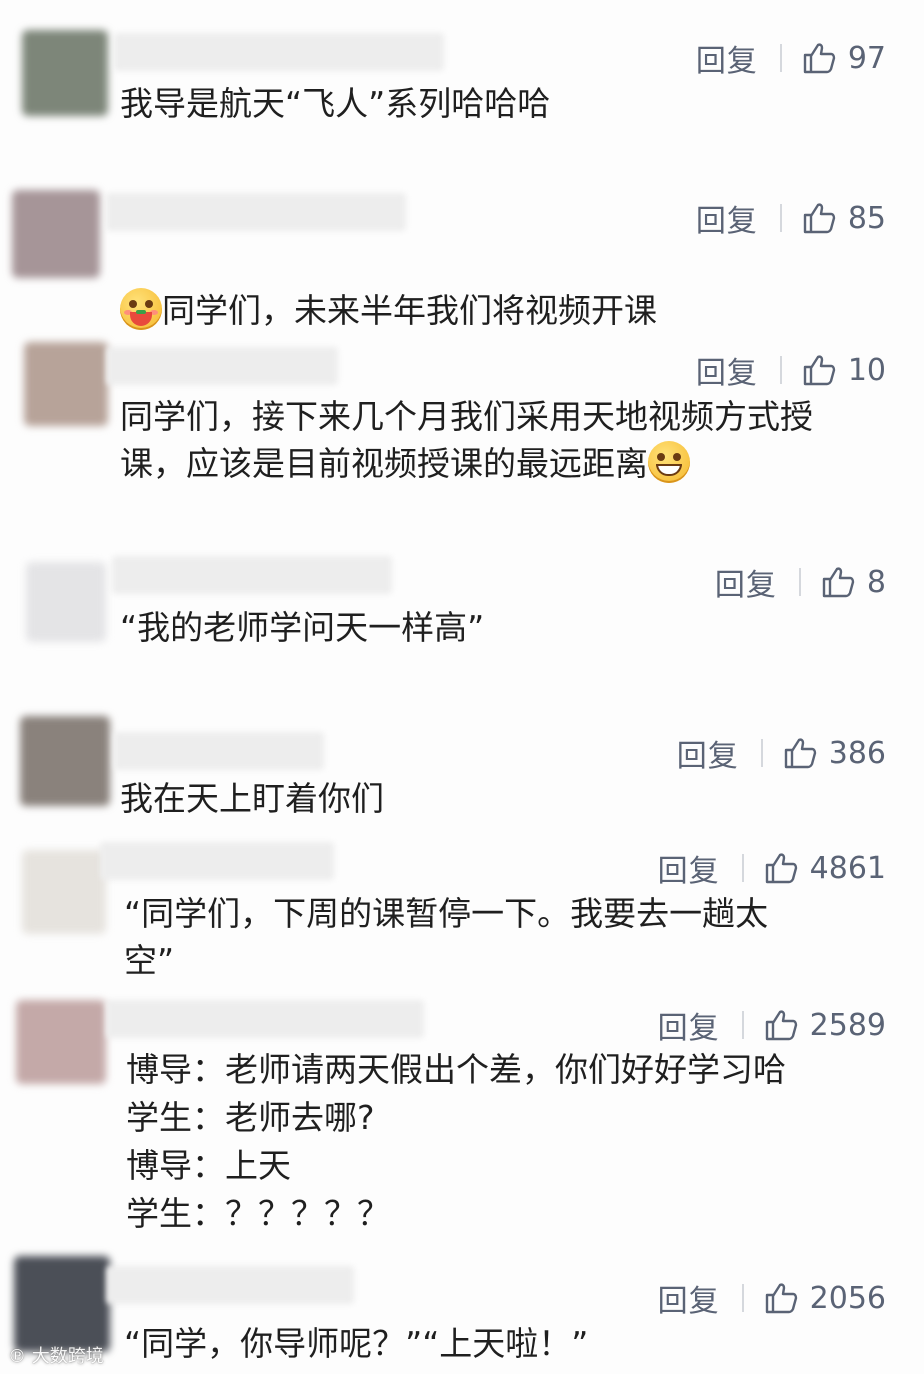  I want to click on comment-actions: 回复 2589, so click(772, 1025).